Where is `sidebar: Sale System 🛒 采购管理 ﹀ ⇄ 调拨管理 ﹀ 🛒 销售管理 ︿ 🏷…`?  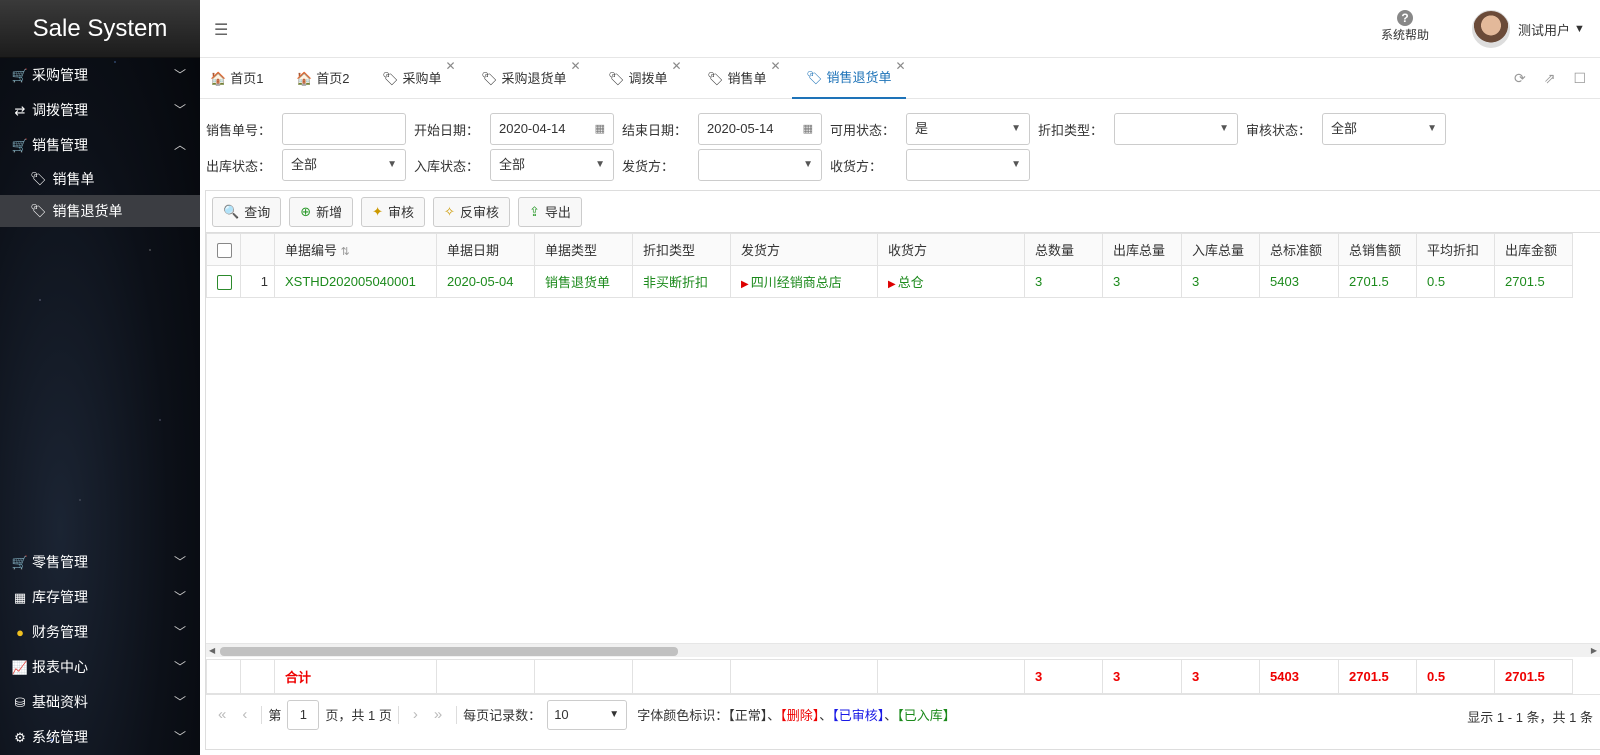 sidebar: Sale System 🛒 采购管理 ﹀ ⇄ 调拨管理 ﹀ 🛒 销售管理 ︿ 🏷… is located at coordinates (100, 377).